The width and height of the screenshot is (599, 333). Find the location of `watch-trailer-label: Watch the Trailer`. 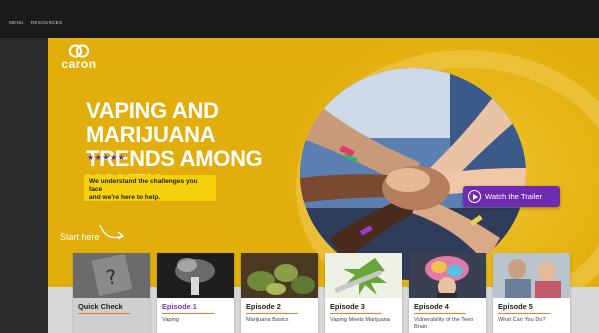

watch-trailer-label: Watch the Trailer is located at coordinates (514, 196).